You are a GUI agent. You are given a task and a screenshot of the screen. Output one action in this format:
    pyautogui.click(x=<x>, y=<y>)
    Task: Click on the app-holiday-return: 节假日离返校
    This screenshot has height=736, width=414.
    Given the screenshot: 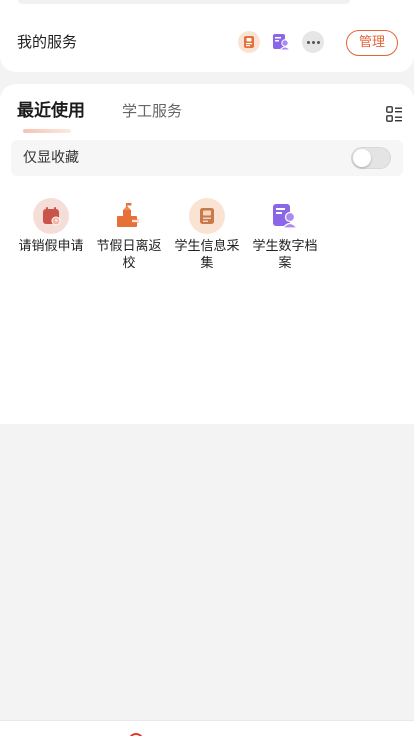 What is the action you would take?
    pyautogui.click(x=129, y=235)
    